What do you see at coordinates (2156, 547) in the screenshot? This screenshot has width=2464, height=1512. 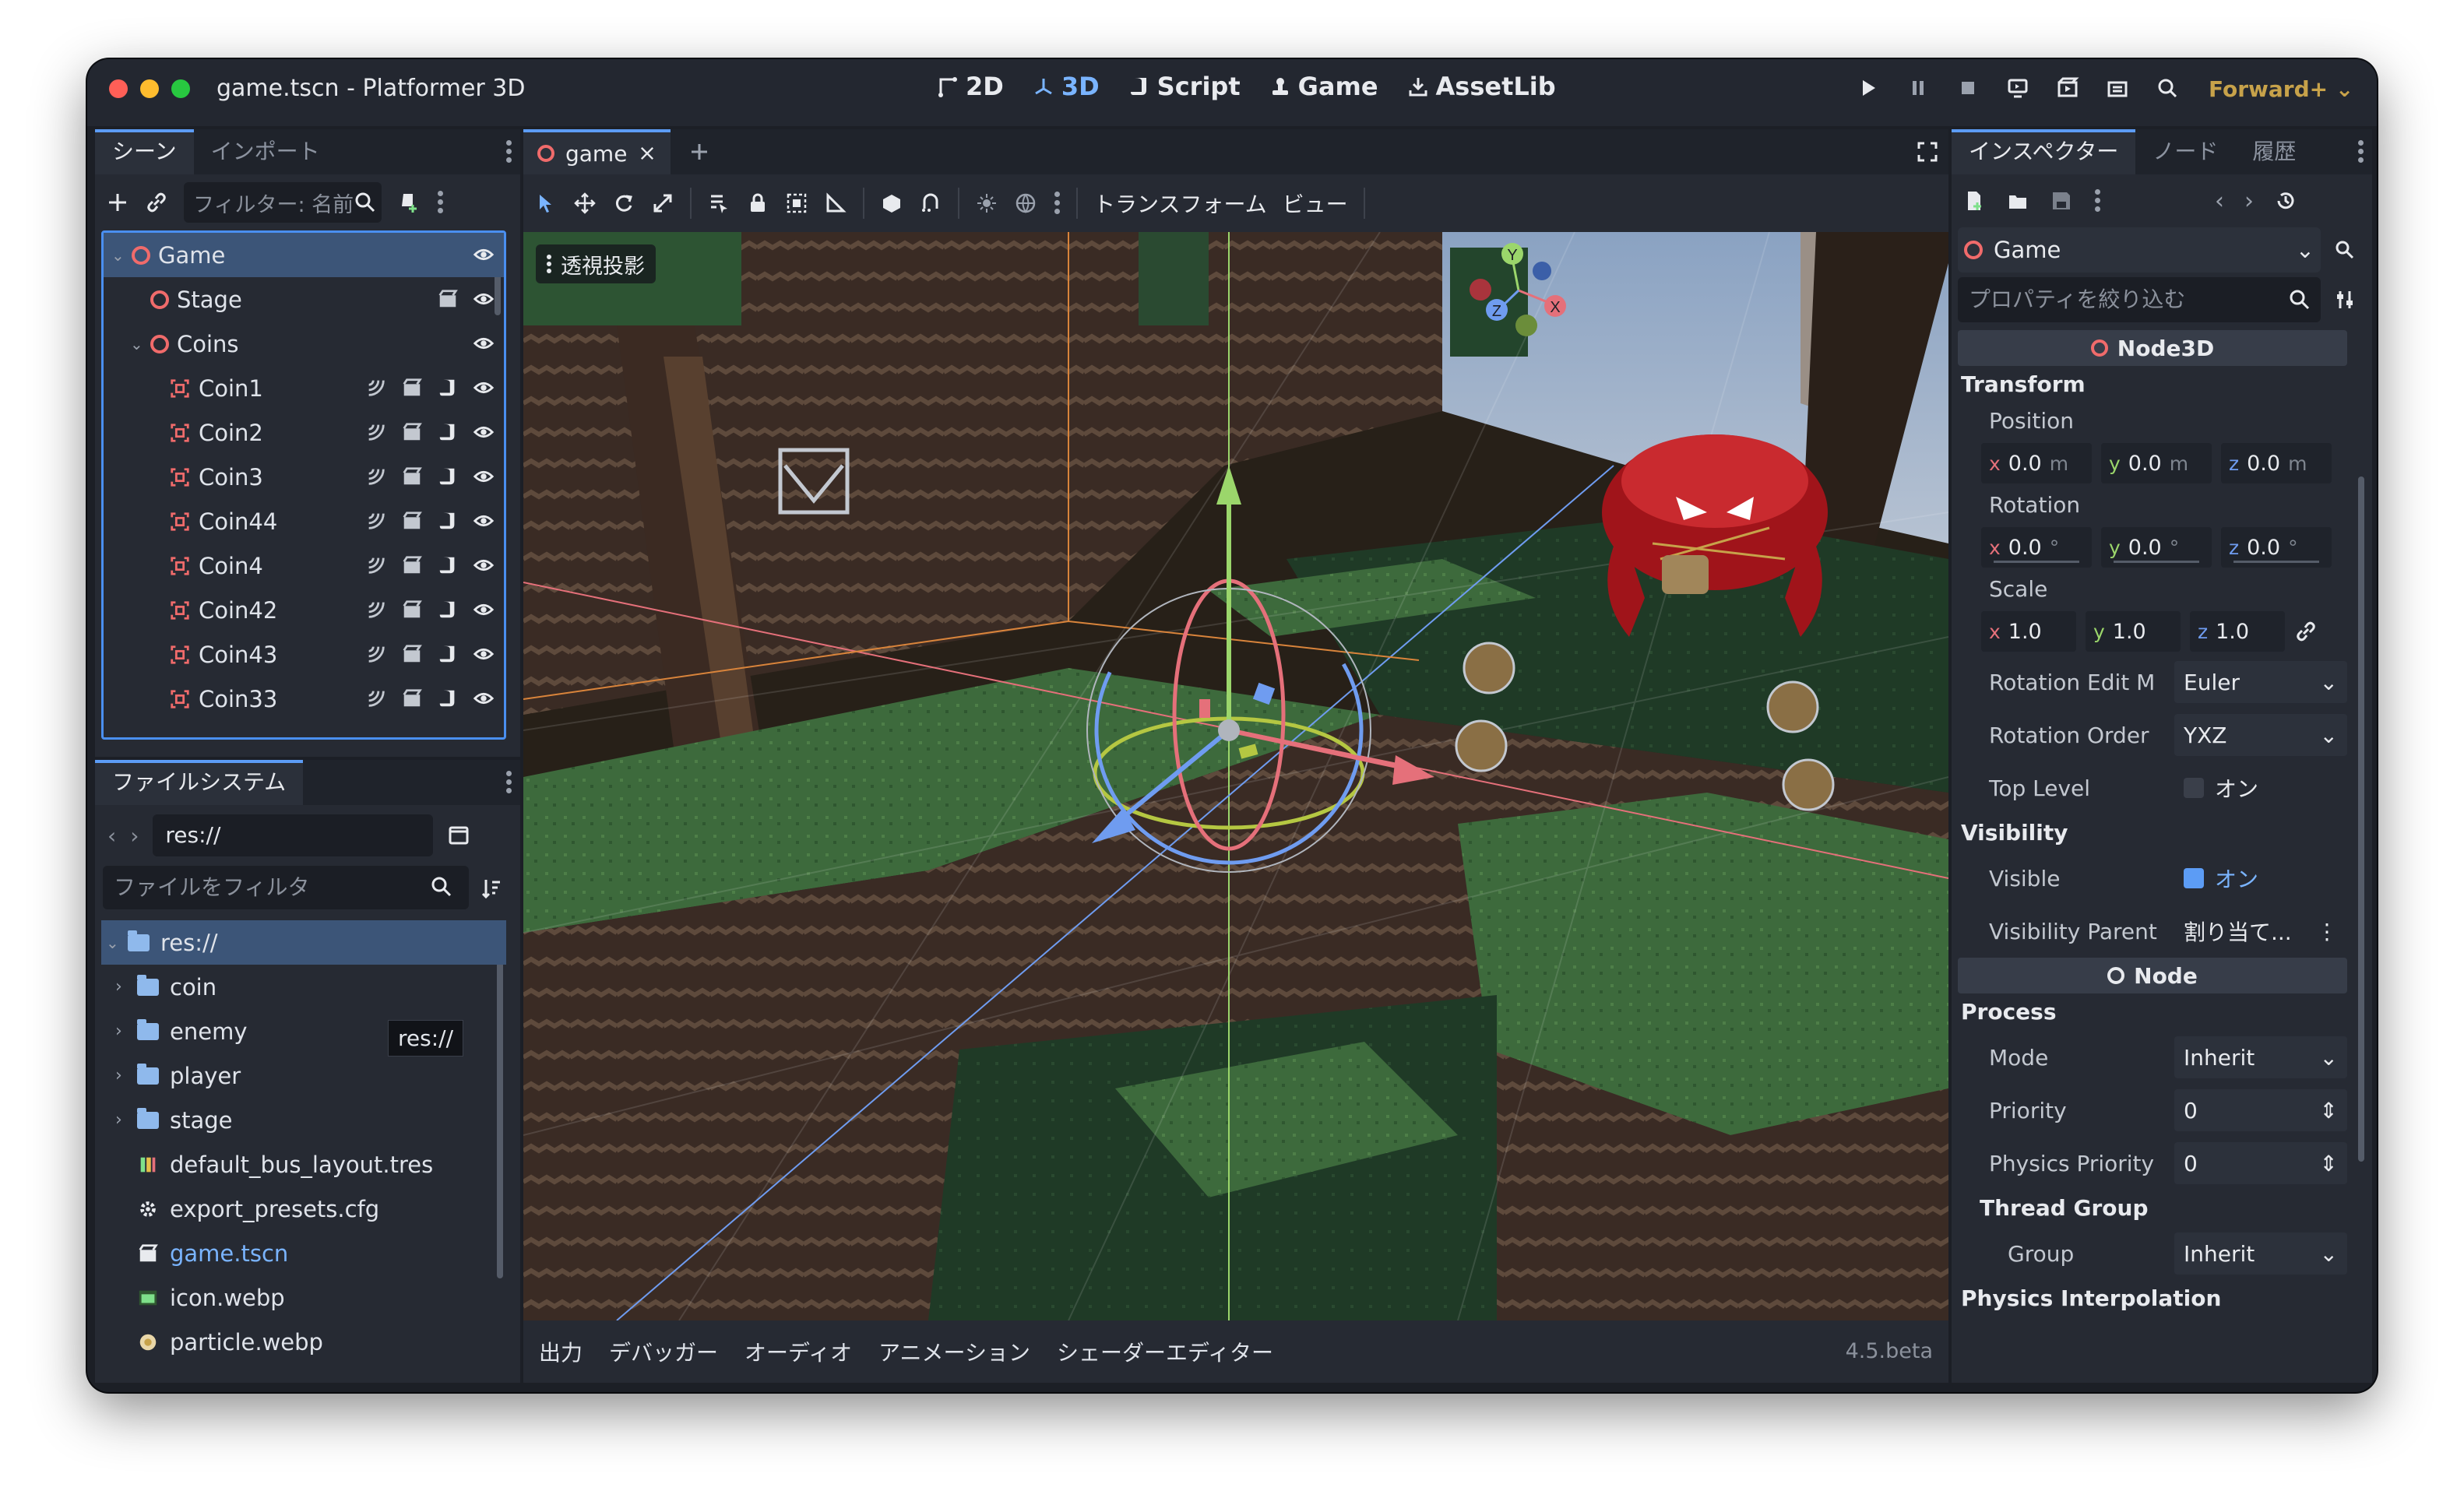 I see `rotation-y-field: y 0.0 °` at bounding box center [2156, 547].